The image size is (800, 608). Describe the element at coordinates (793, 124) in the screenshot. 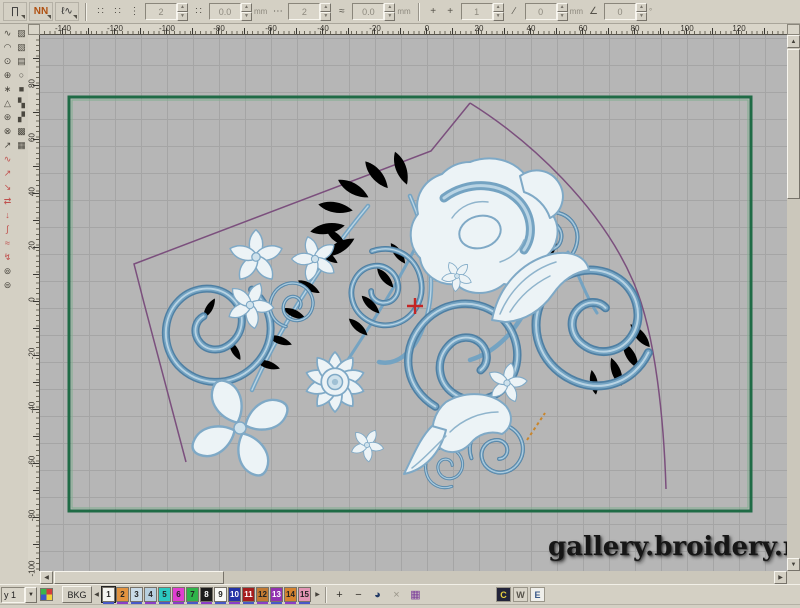

I see `vertical-scroll-thumb` at that location.